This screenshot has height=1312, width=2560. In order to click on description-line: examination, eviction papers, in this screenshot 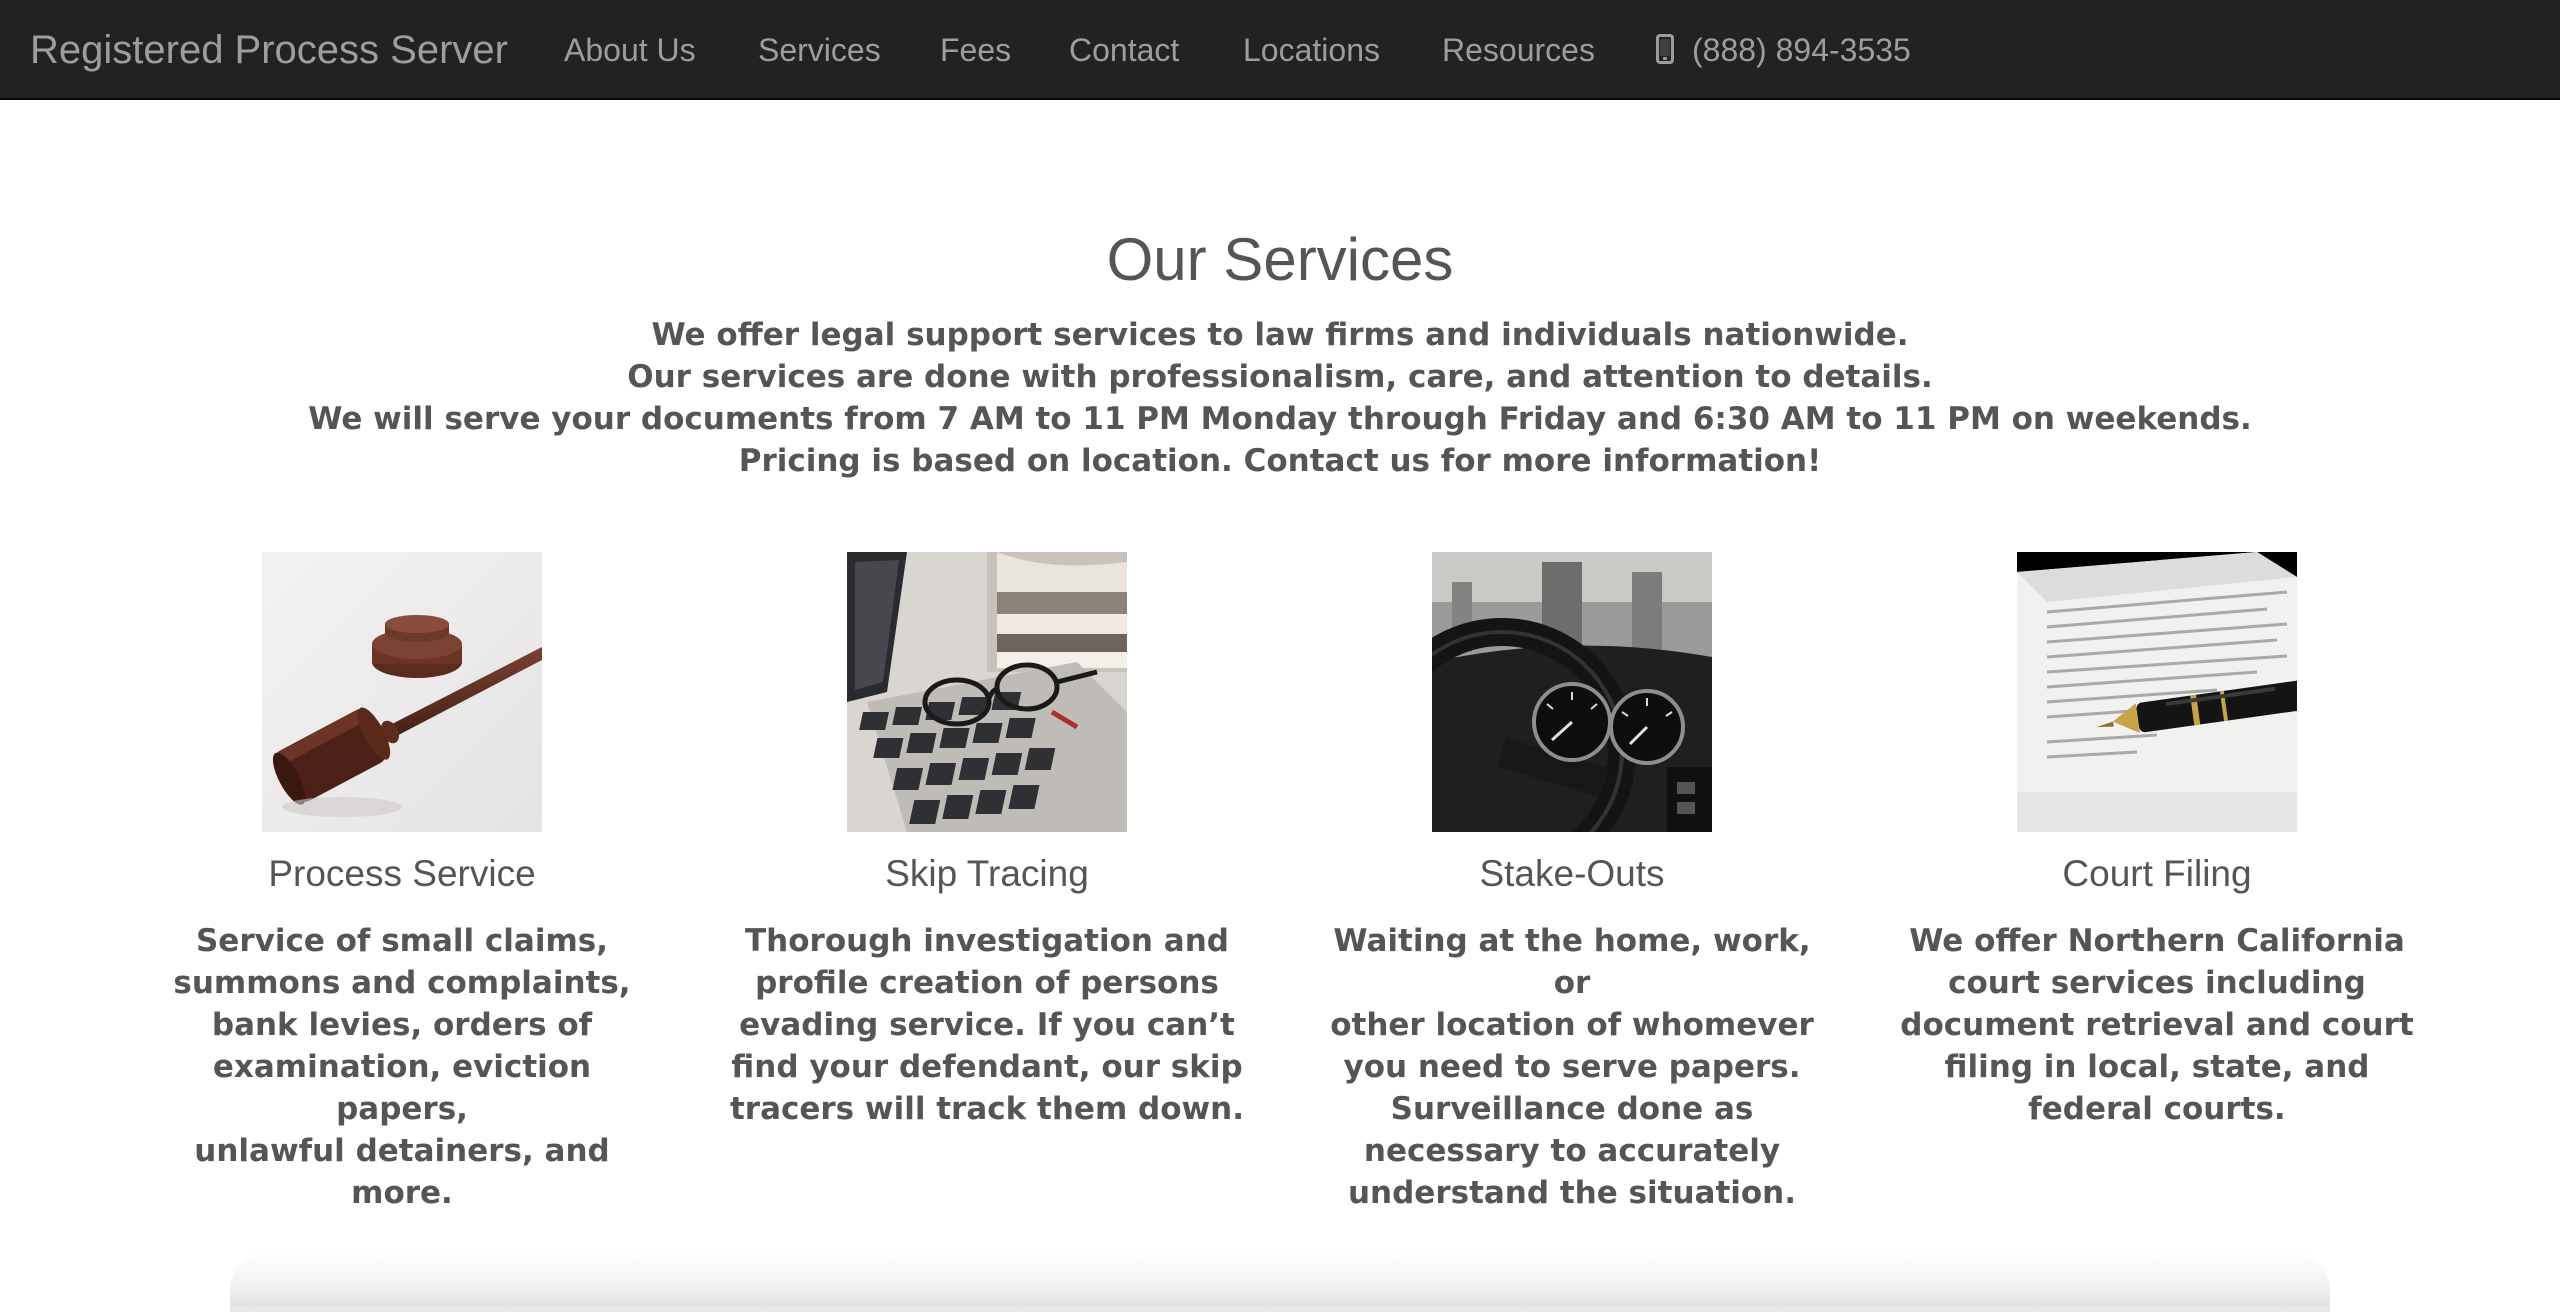, I will do `click(402, 1088)`.